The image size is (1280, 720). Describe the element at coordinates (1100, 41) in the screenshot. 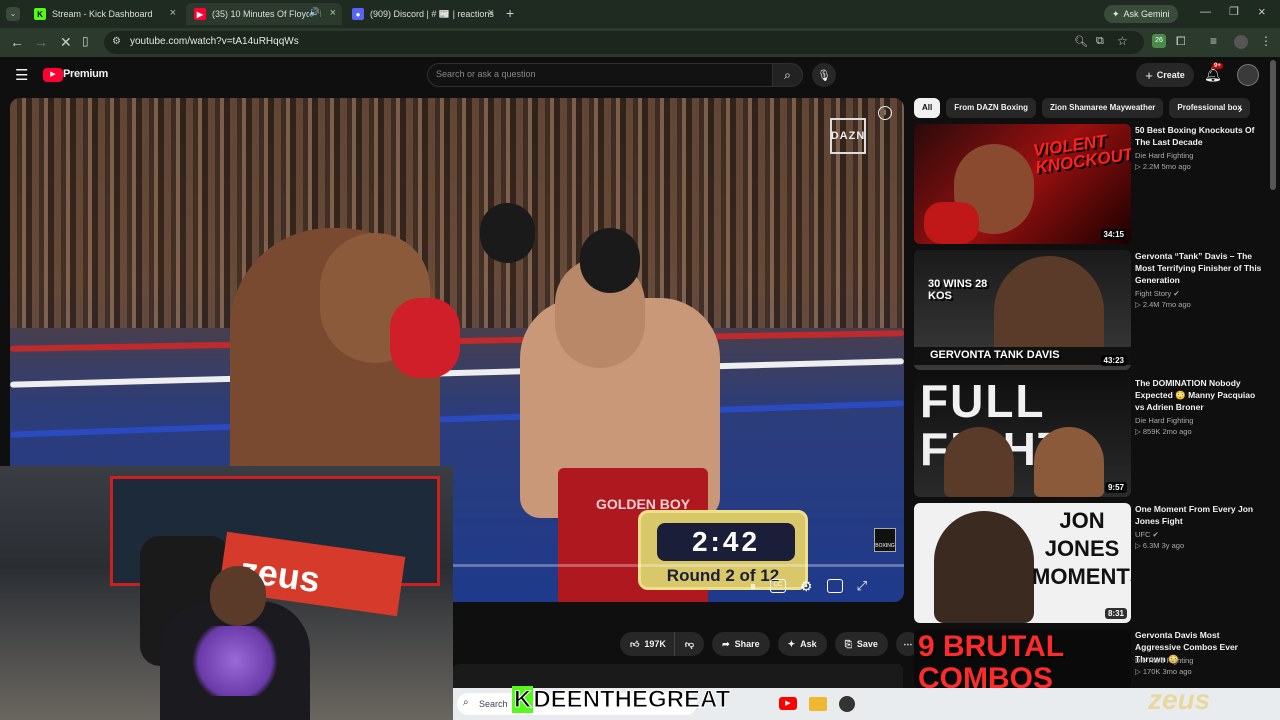

I see `install-app-icon: ⧉` at that location.